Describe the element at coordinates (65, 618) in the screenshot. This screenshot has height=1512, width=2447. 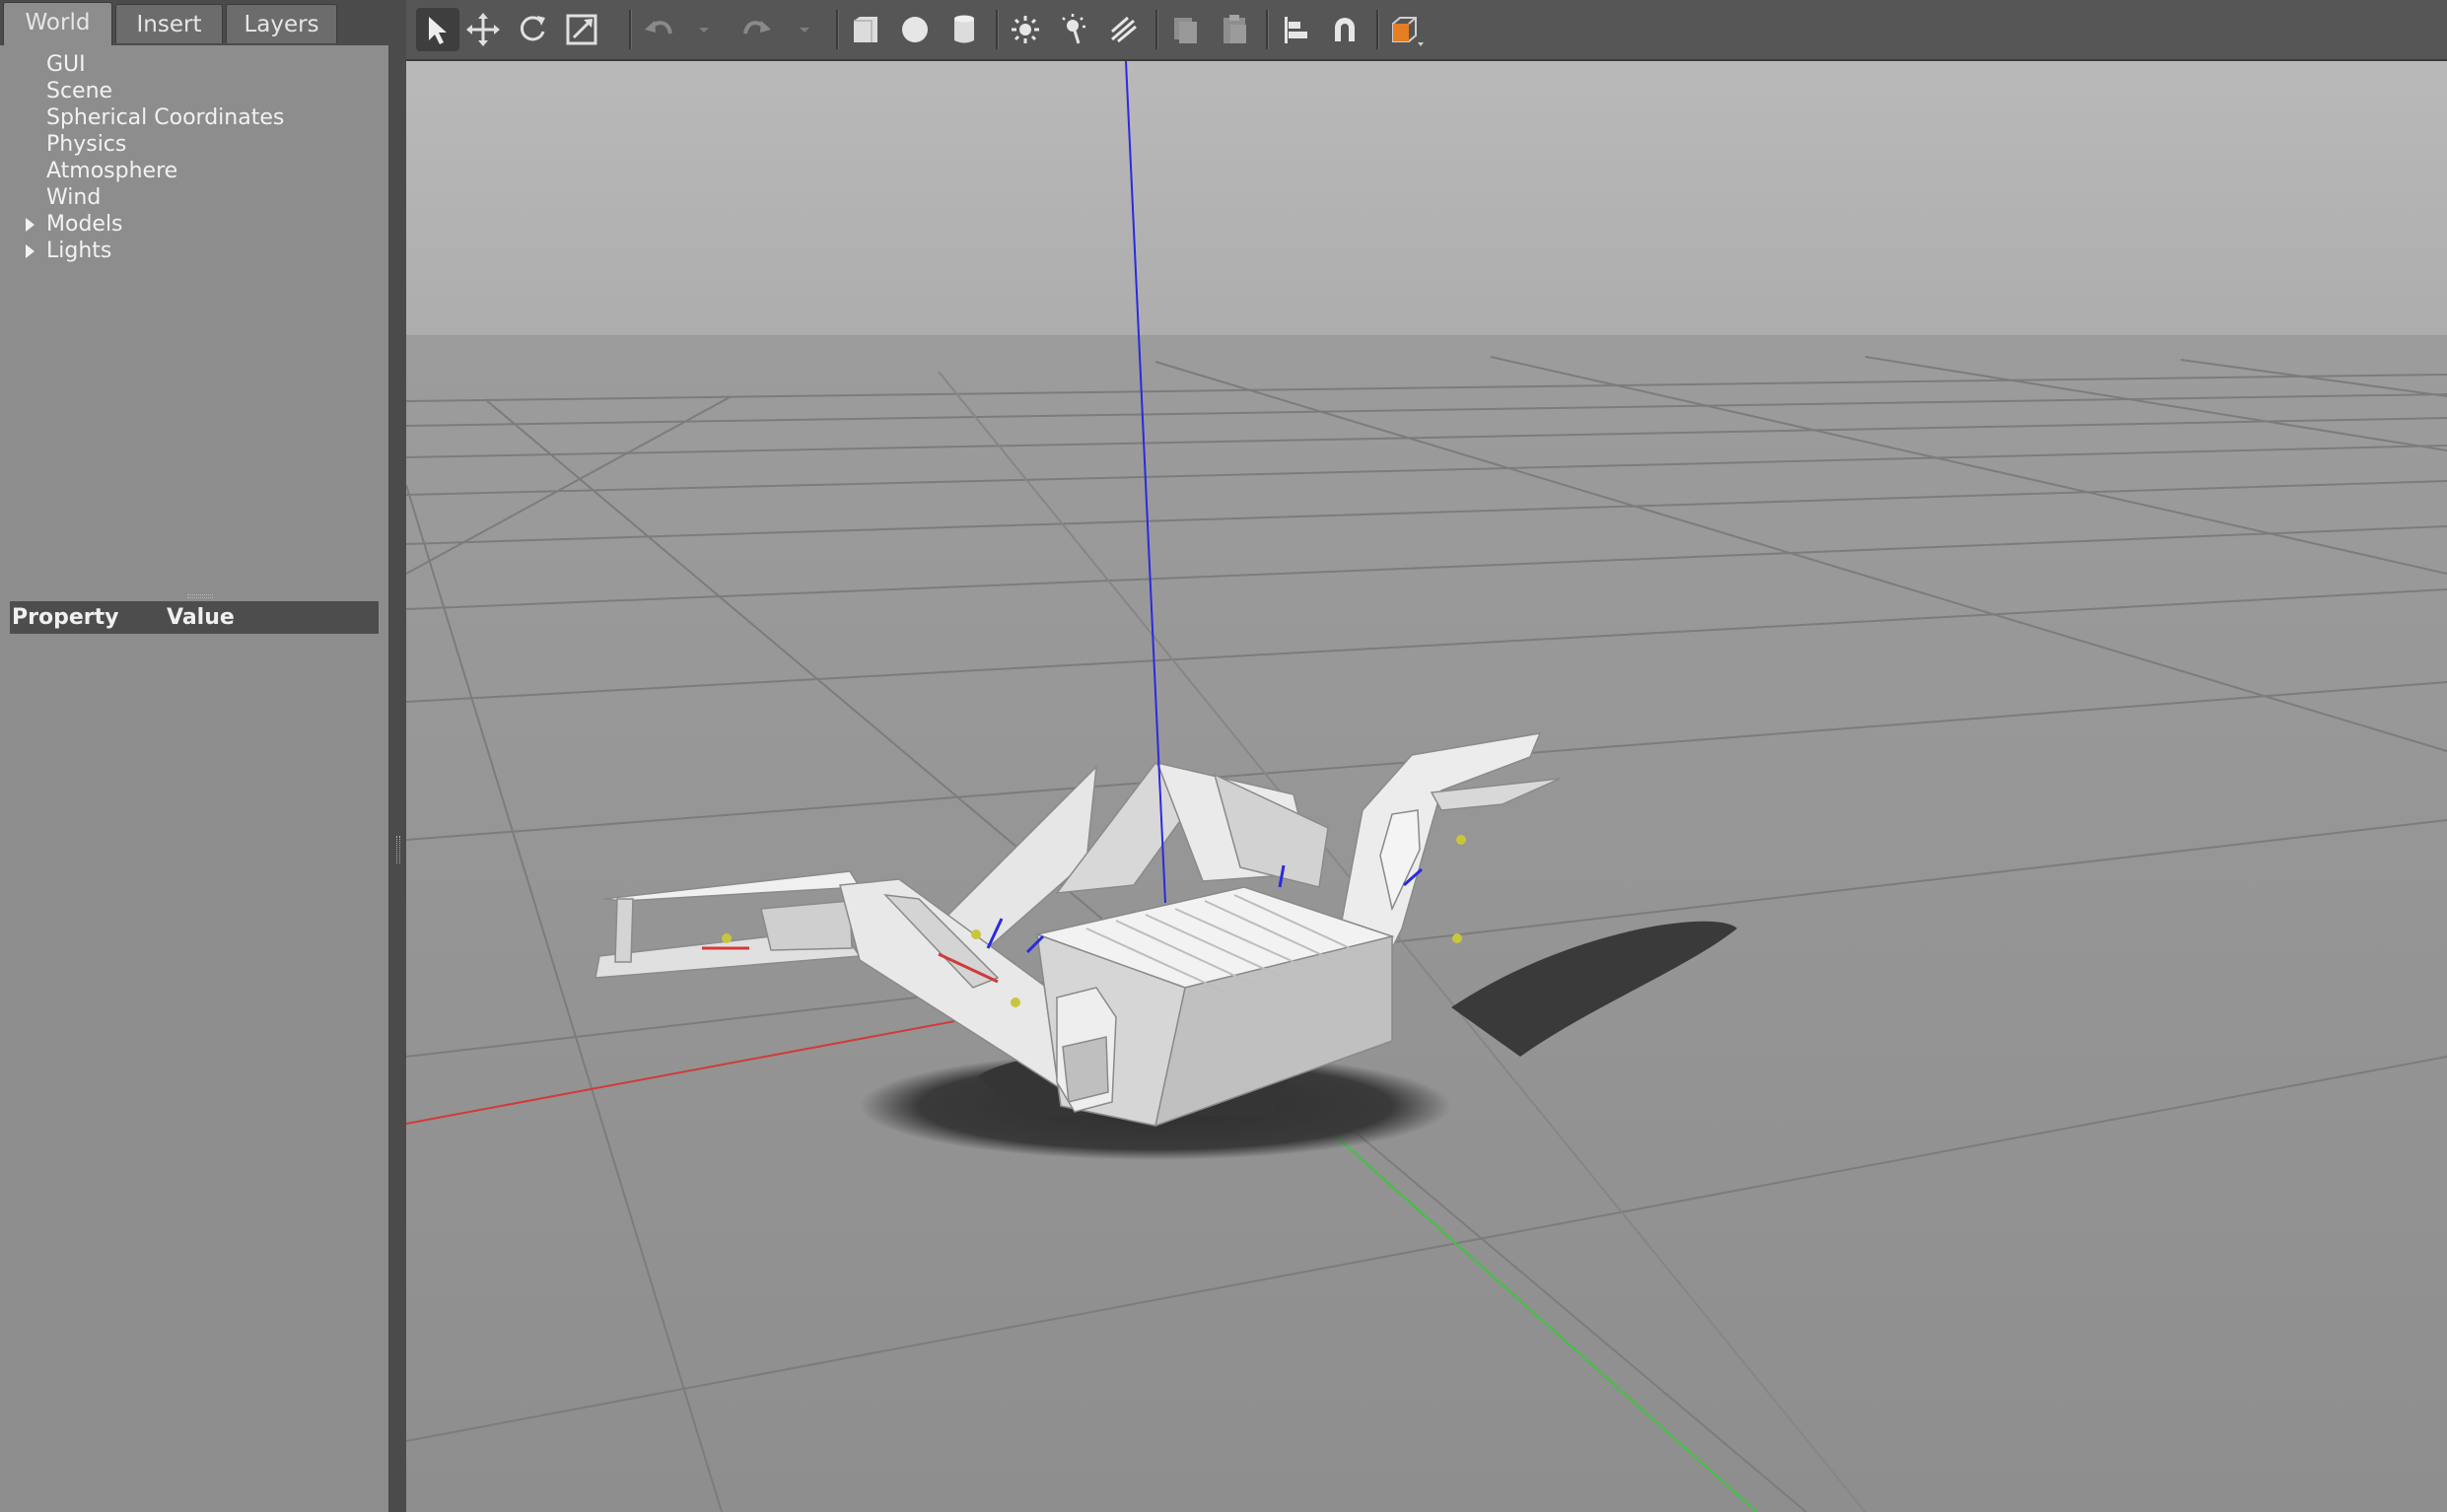
I see `property-column-header: Property` at that location.